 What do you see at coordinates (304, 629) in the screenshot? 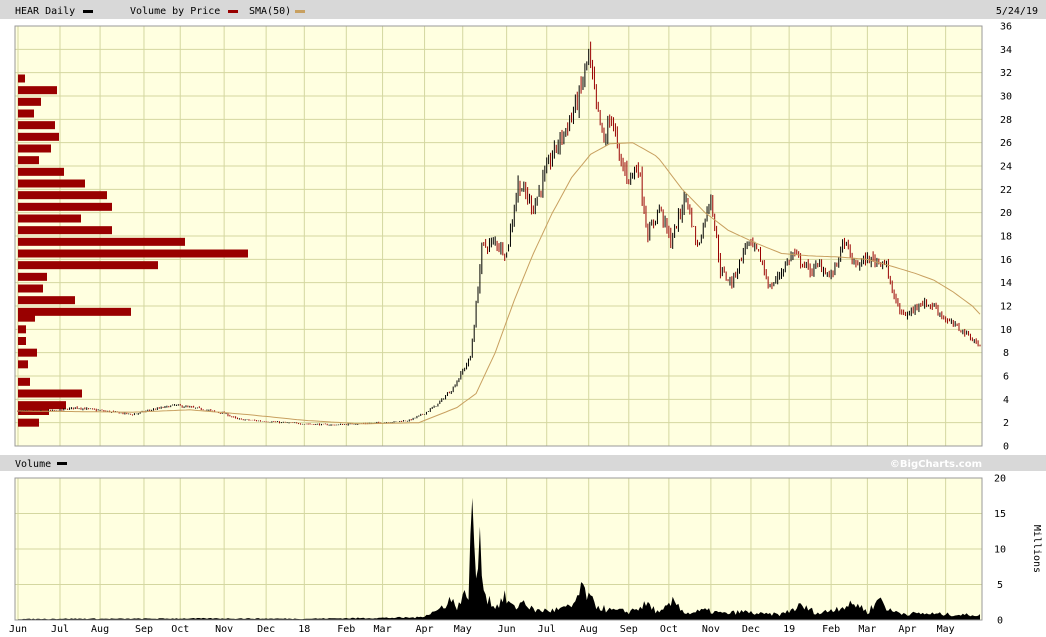
I see `x-tick-label: 18` at bounding box center [304, 629].